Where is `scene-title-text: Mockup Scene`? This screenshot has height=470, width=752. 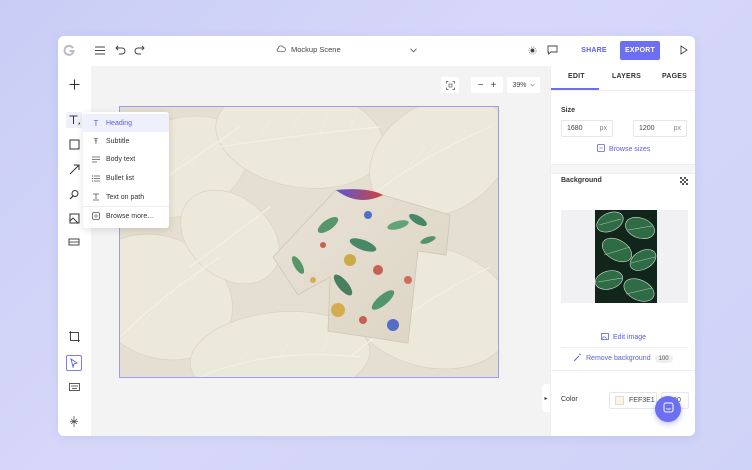 scene-title-text: Mockup Scene is located at coordinates (316, 49).